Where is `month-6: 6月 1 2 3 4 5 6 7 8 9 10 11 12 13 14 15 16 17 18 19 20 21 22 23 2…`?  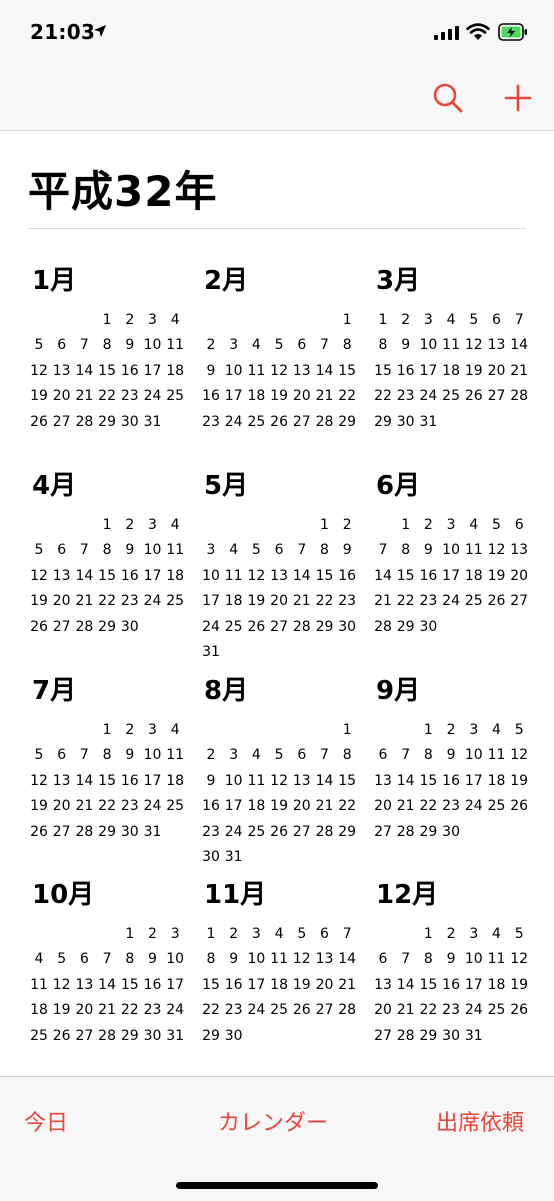
month-6: 6月 1 2 3 4 5 6 7 8 9 10 11 12 13 14 15 16 17 18 19 20 21 22 23 2… is located at coordinates (452, 560).